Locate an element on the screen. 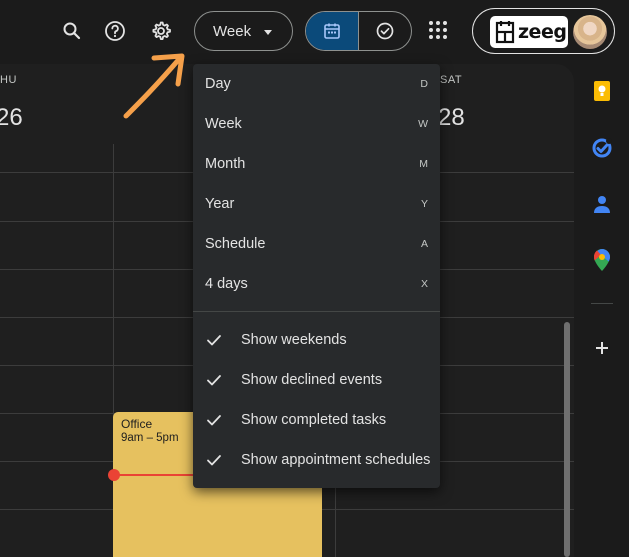 This screenshot has height=557, width=629. scrollbar is located at coordinates (567, 439).